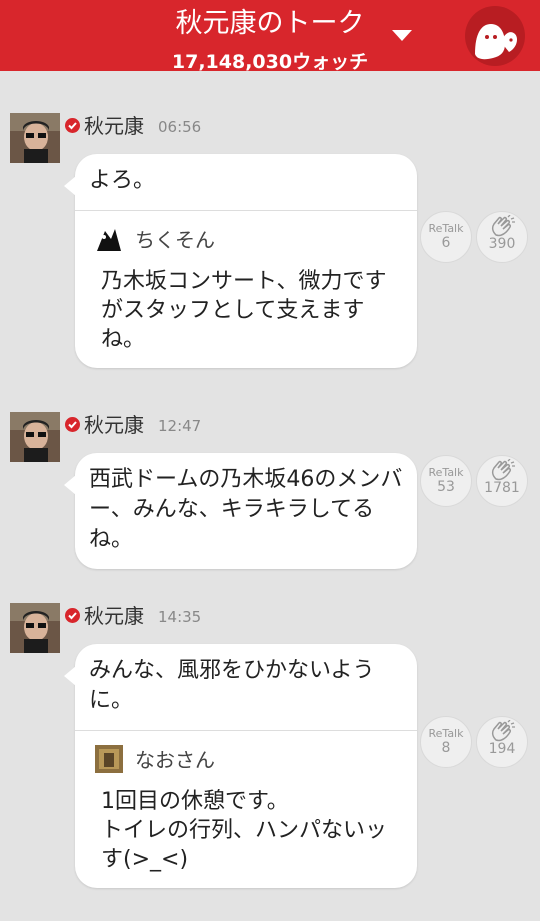 Image resolution: width=540 pixels, height=921 pixels. I want to click on clap-count: 390, so click(502, 244).